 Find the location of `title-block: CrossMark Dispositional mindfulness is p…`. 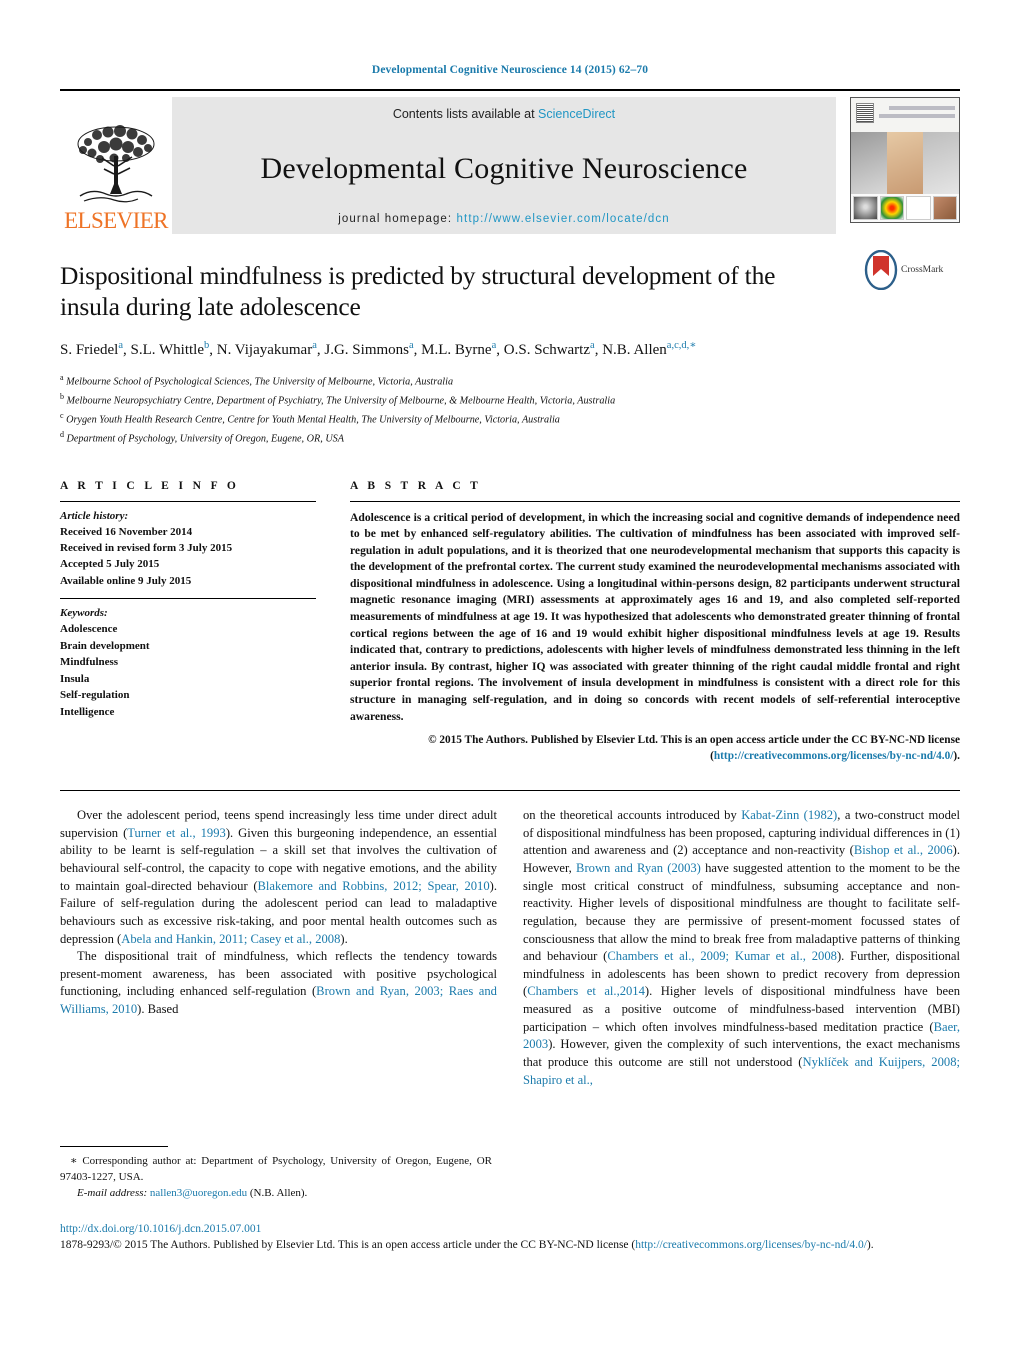

title-block: CrossMark Dispositional mindfulness is p… is located at coordinates (510, 341).